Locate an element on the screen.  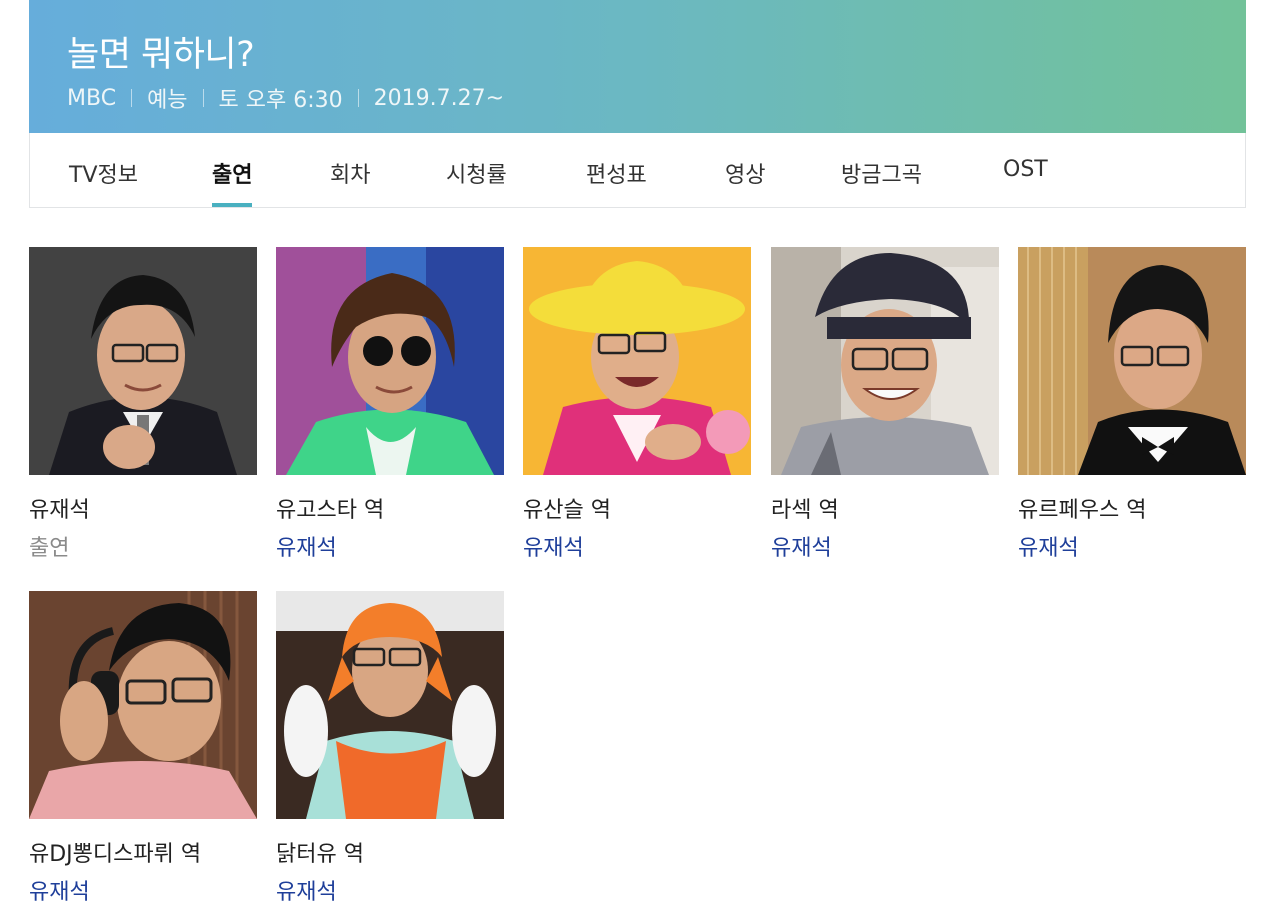
tab-bar: TV정보 출연 회차 시청률 편성표 영상 방금그곡 OST is located at coordinates (637, 170).